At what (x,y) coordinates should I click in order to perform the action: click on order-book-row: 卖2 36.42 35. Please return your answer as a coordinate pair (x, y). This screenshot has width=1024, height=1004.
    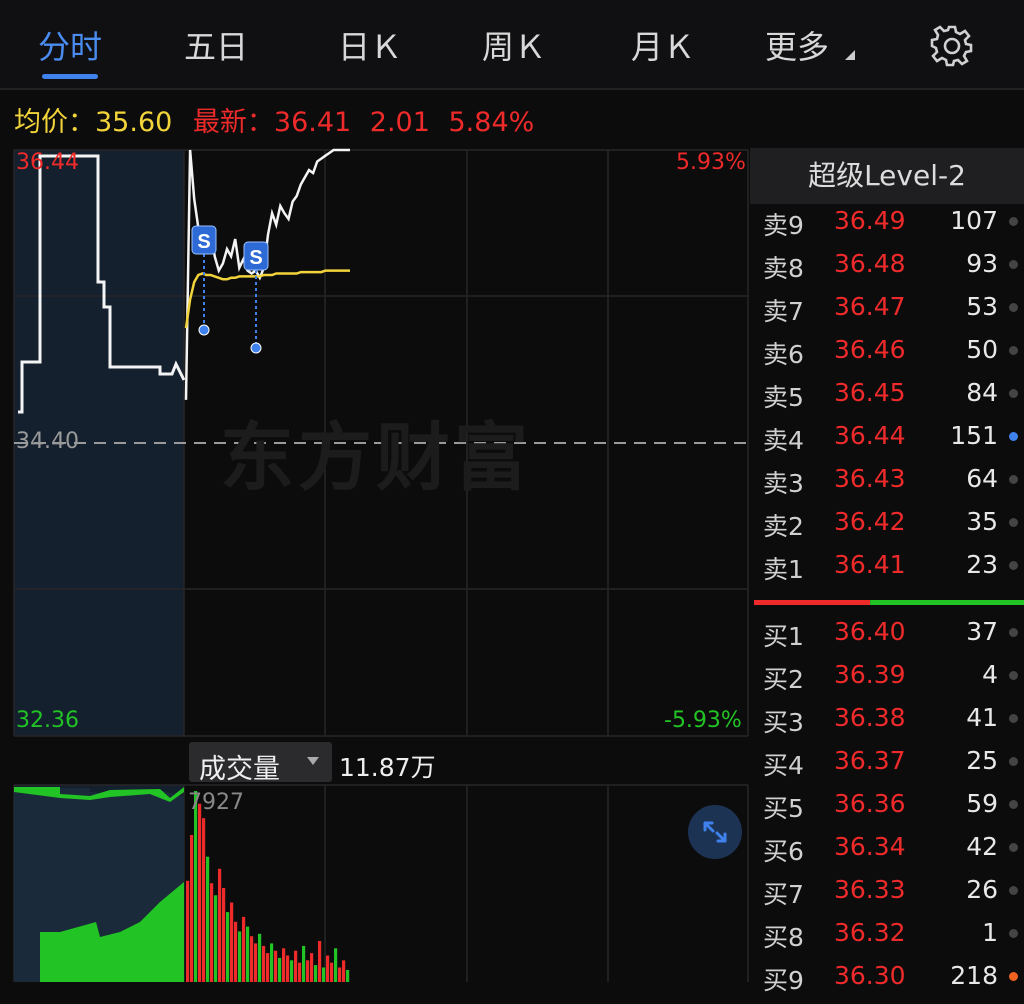
    Looking at the image, I should click on (887, 528).